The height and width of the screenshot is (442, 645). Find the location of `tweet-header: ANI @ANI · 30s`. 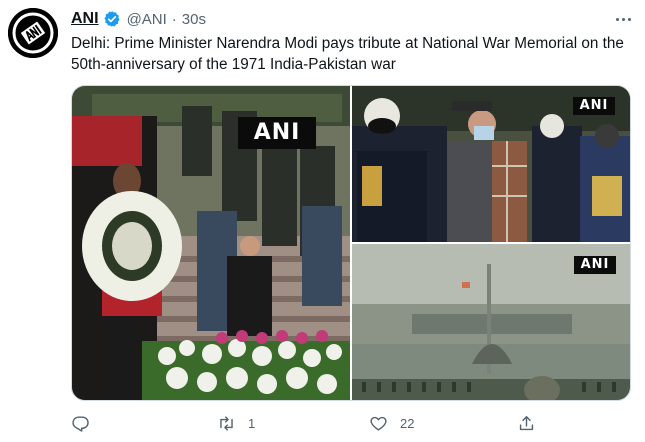

tweet-header: ANI @ANI · 30s is located at coordinates (138, 19).